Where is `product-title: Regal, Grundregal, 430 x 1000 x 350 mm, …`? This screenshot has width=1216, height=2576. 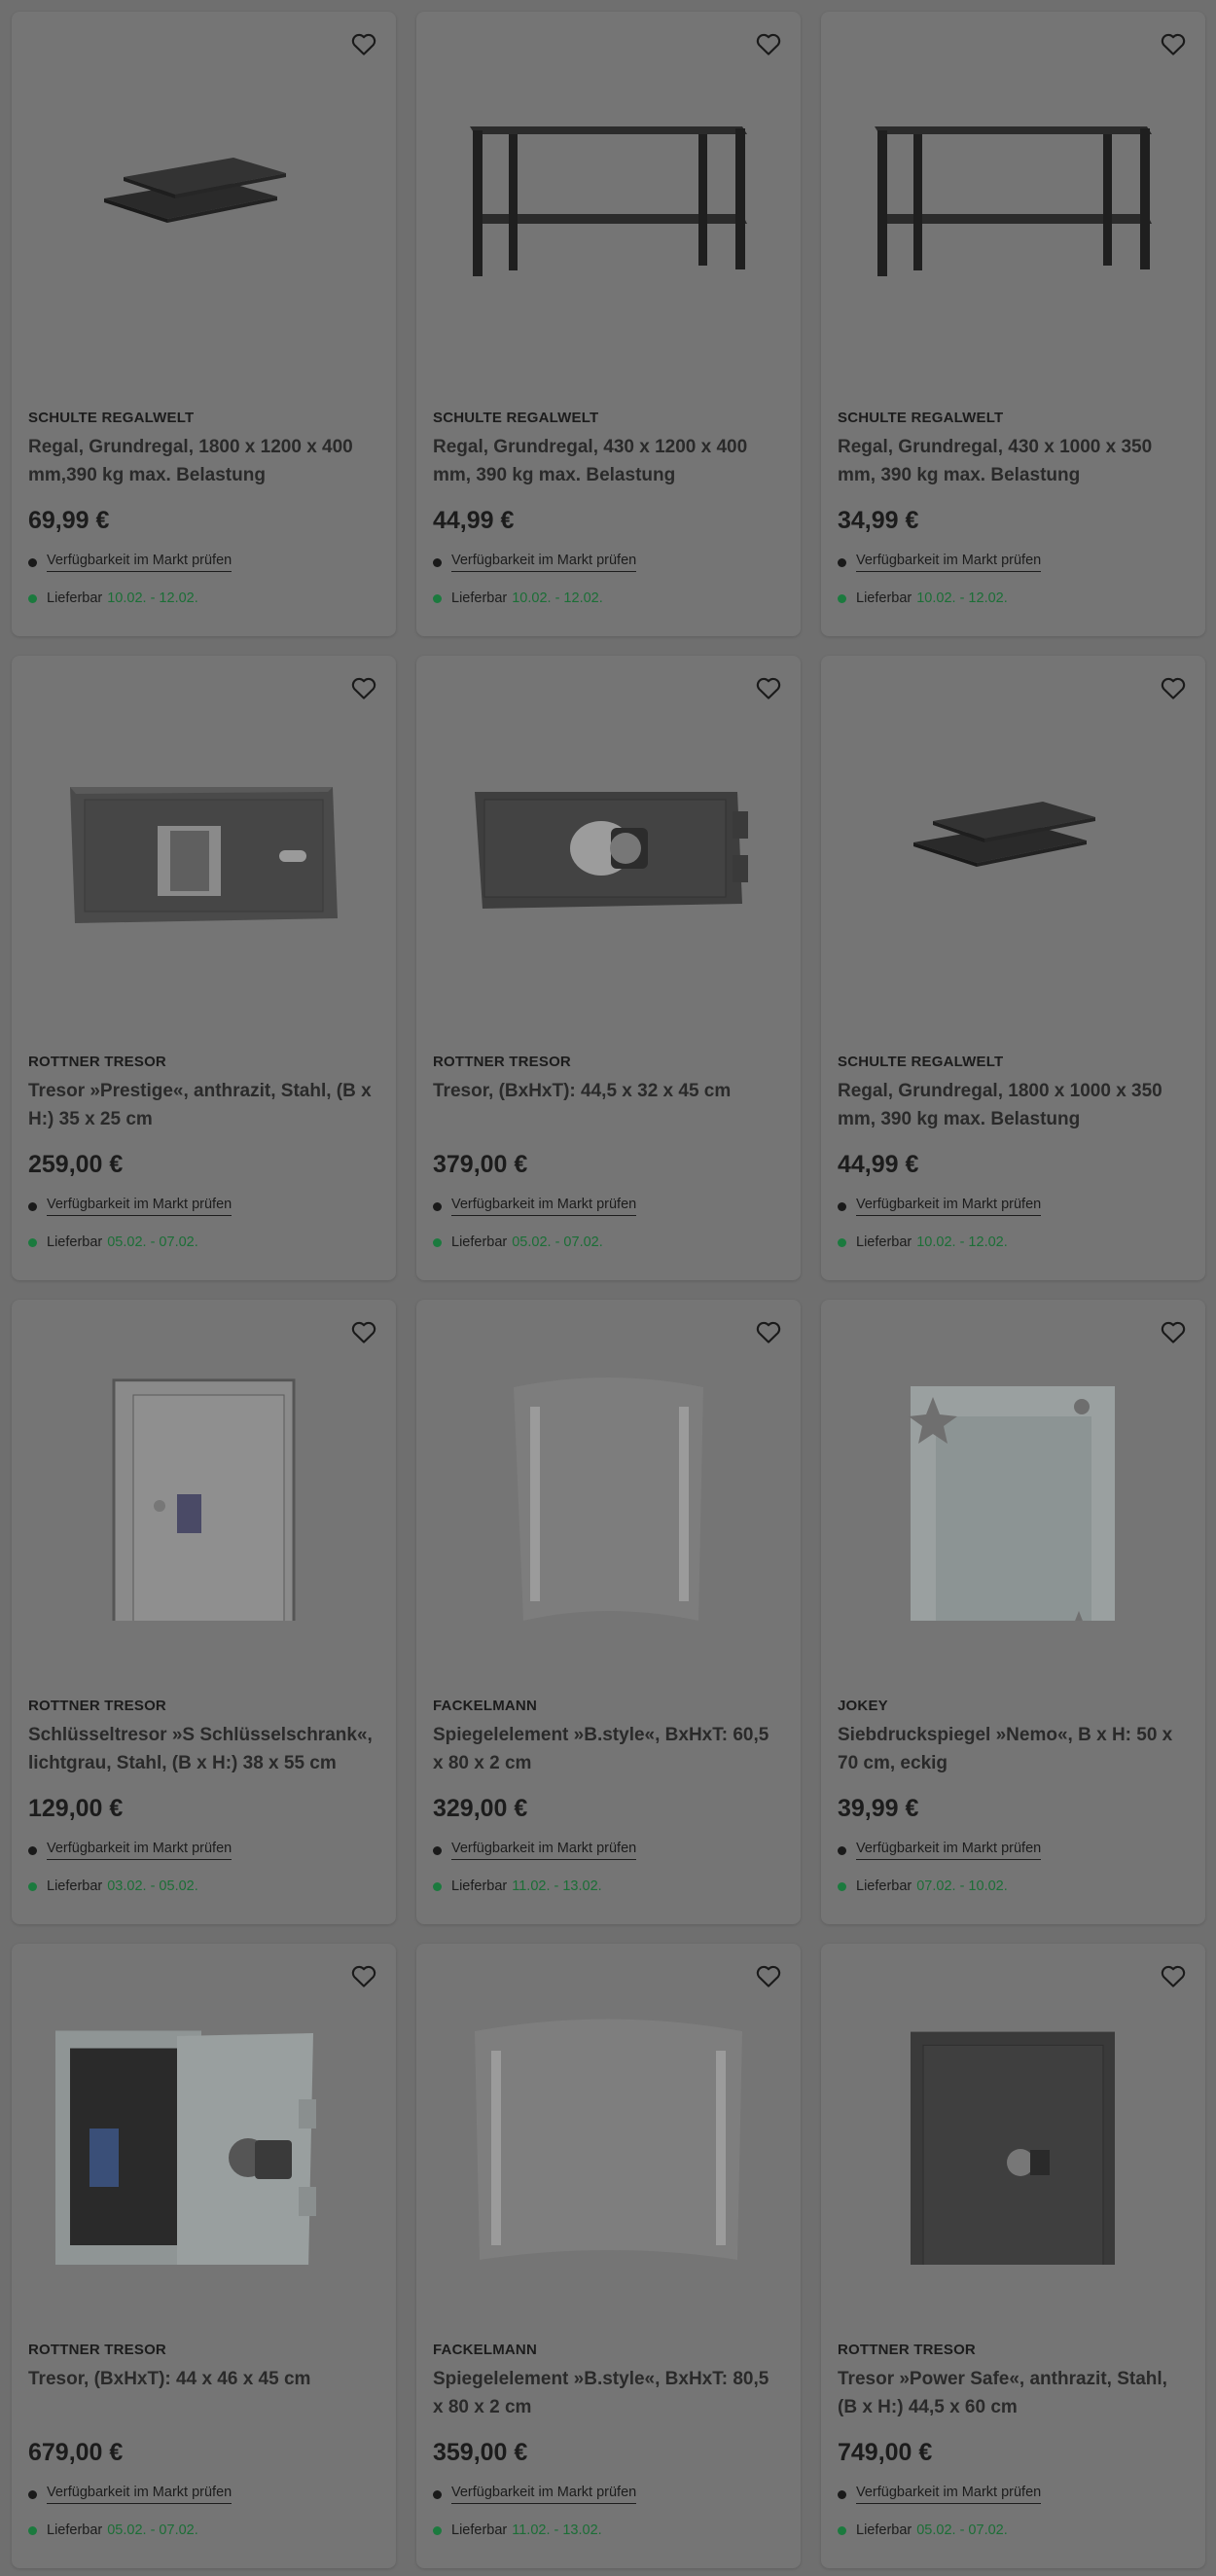 product-title: Regal, Grundregal, 430 x 1000 x 350 mm, … is located at coordinates (1013, 461).